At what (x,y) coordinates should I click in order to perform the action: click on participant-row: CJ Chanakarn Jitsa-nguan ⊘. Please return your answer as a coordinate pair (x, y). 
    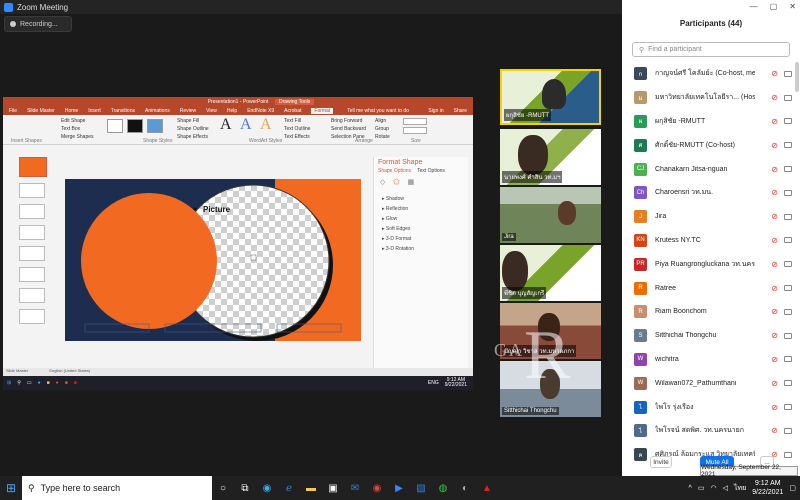
    Looking at the image, I should click on (707, 169).